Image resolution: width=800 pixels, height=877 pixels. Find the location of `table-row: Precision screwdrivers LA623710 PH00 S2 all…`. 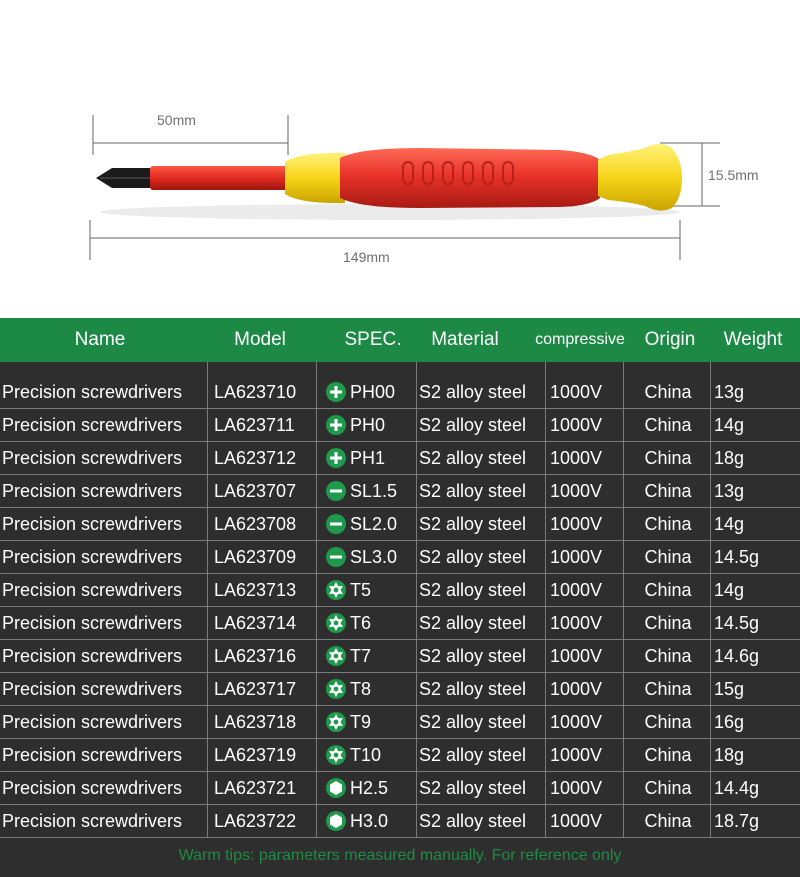

table-row: Precision screwdrivers LA623710 PH00 S2 all… is located at coordinates (400, 392).